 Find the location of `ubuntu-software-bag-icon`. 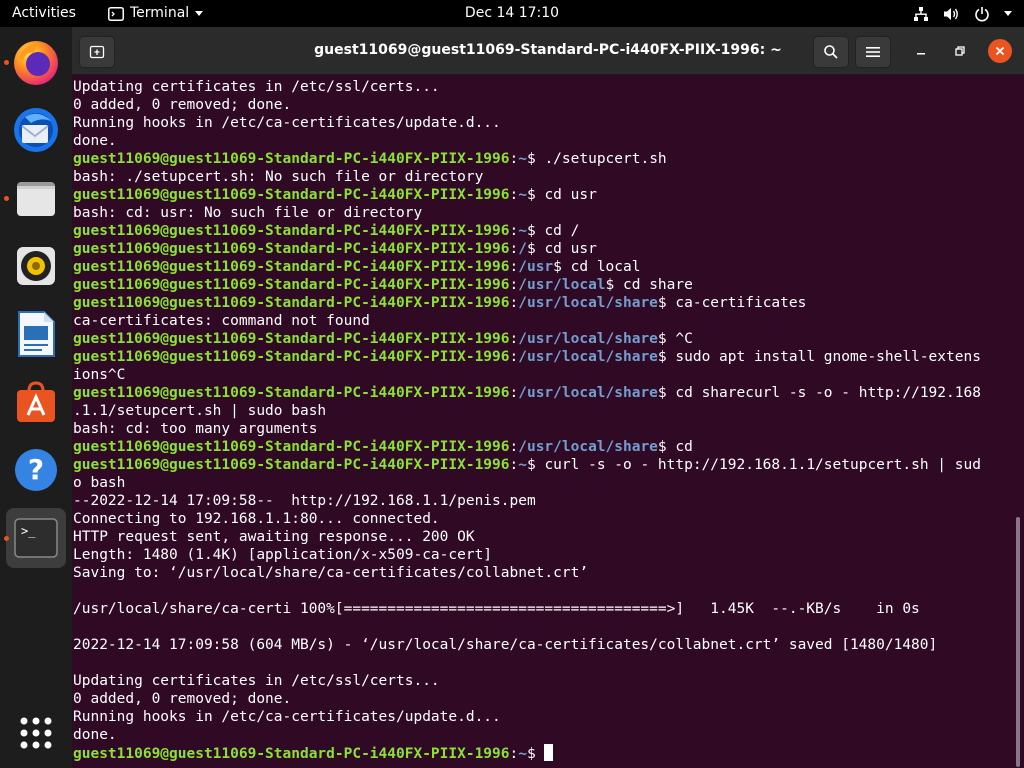

ubuntu-software-bag-icon is located at coordinates (36, 401).